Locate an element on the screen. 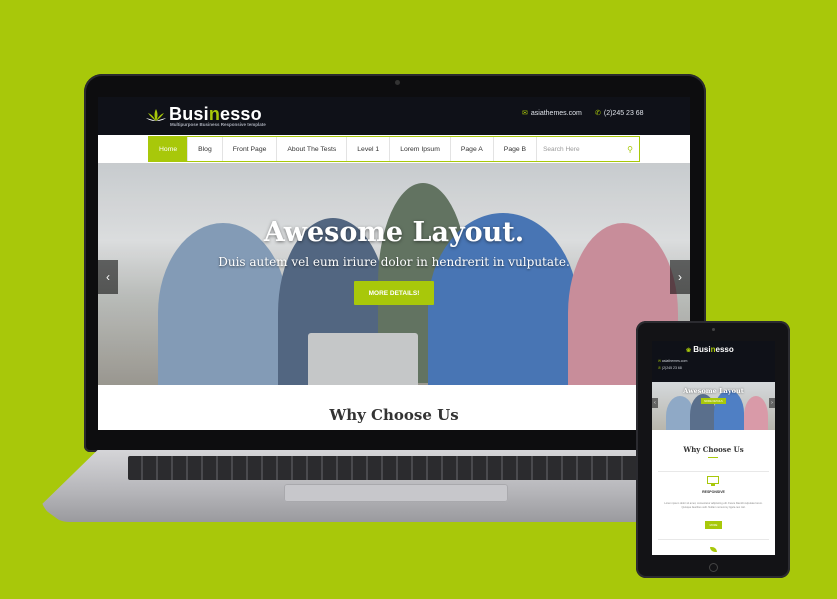 The image size is (837, 599). nav-page-b: Page B is located at coordinates (516, 149).